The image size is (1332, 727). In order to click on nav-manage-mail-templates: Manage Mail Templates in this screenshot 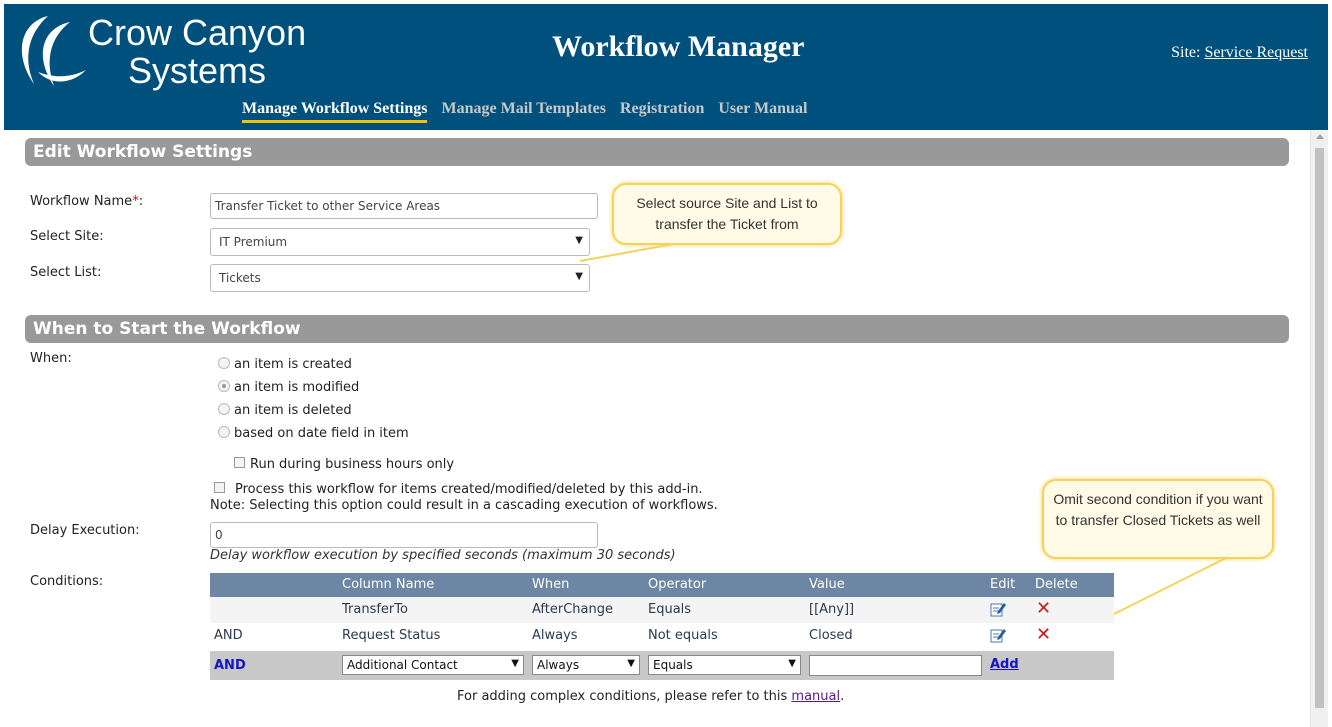, I will do `click(523, 111)`.